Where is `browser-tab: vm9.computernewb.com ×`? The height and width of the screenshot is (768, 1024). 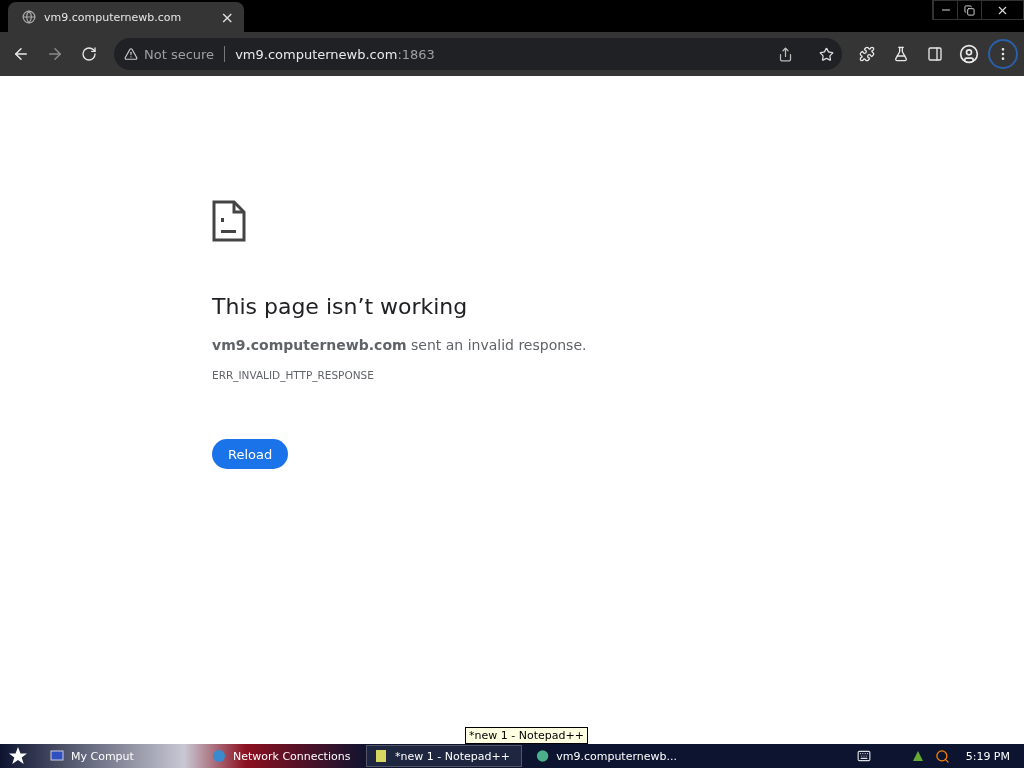 browser-tab: vm9.computernewb.com × is located at coordinates (126, 17).